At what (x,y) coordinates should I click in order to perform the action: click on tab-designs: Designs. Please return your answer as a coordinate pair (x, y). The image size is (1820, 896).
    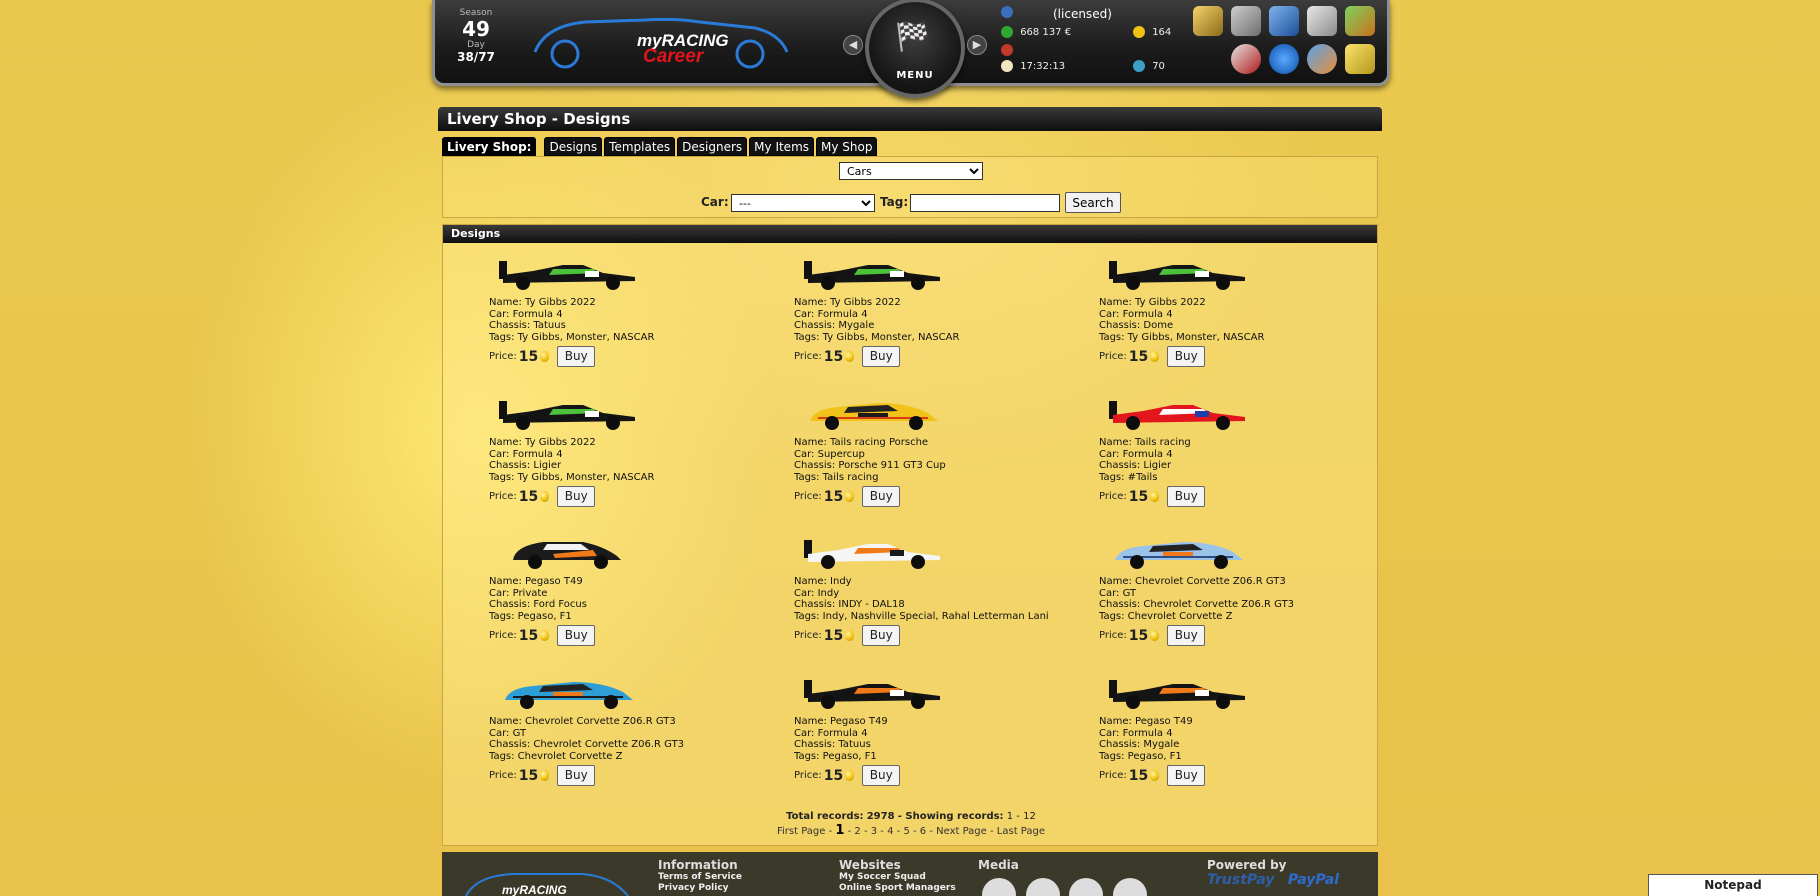
    Looking at the image, I should click on (573, 146).